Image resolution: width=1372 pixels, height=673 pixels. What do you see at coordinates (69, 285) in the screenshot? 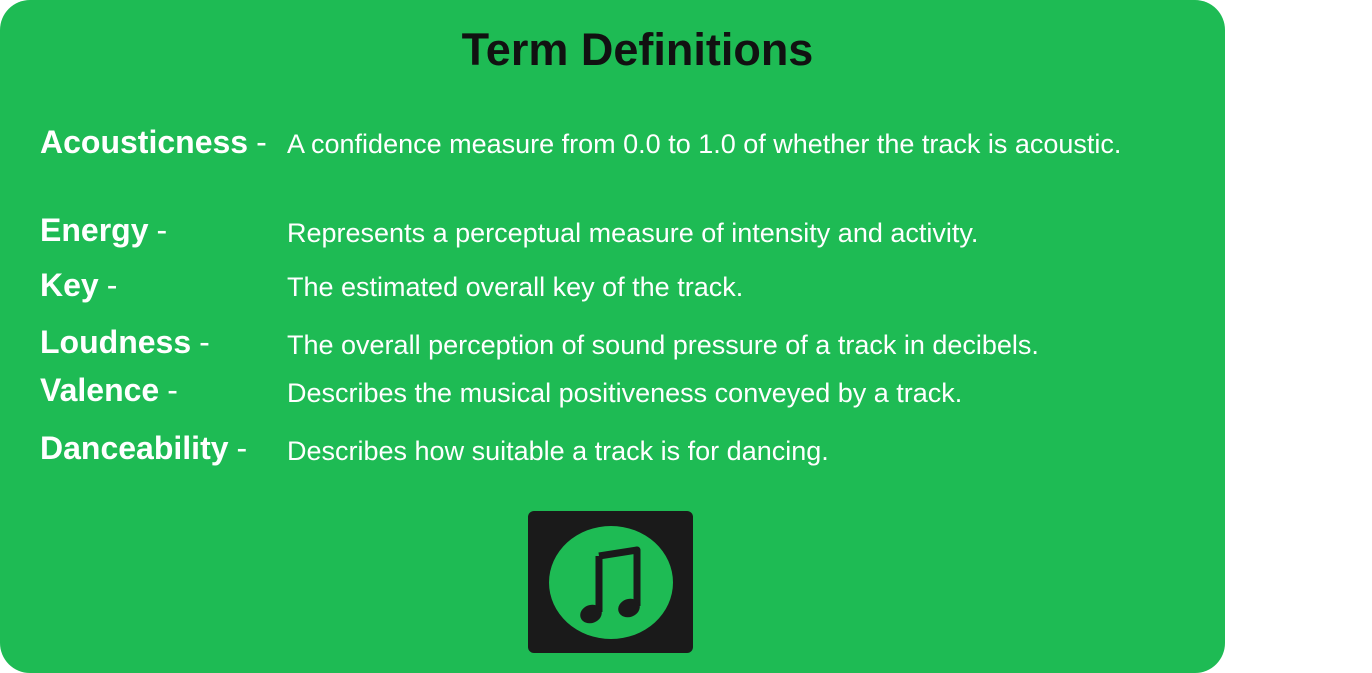
I see `term-label: Key` at bounding box center [69, 285].